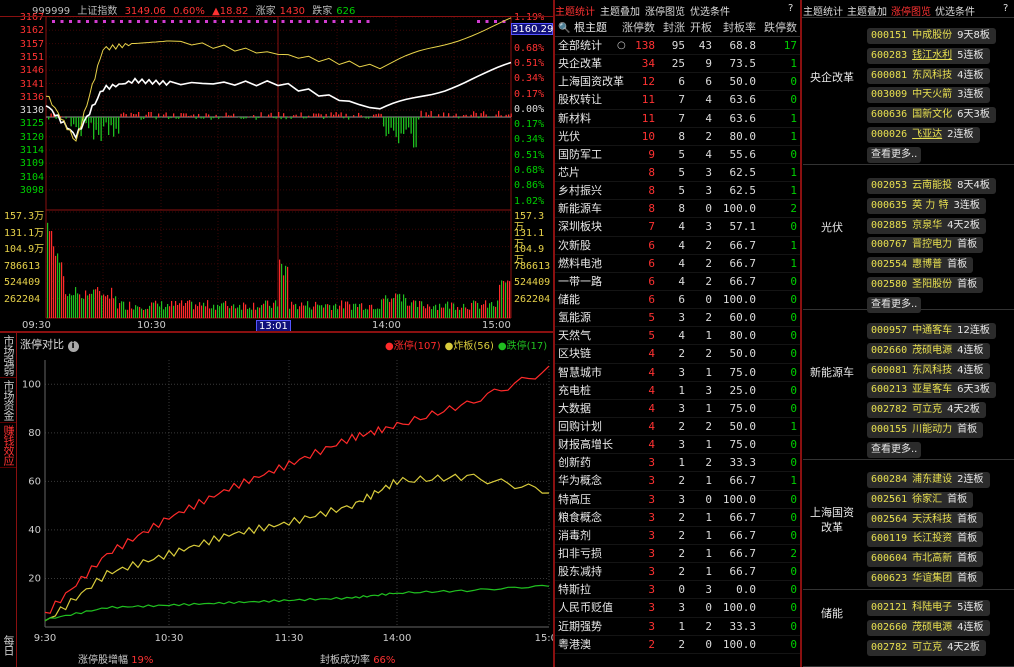 The width and height of the screenshot is (1014, 667). I want to click on stock-chip: 002564 天沃科技 首板, so click(925, 519).